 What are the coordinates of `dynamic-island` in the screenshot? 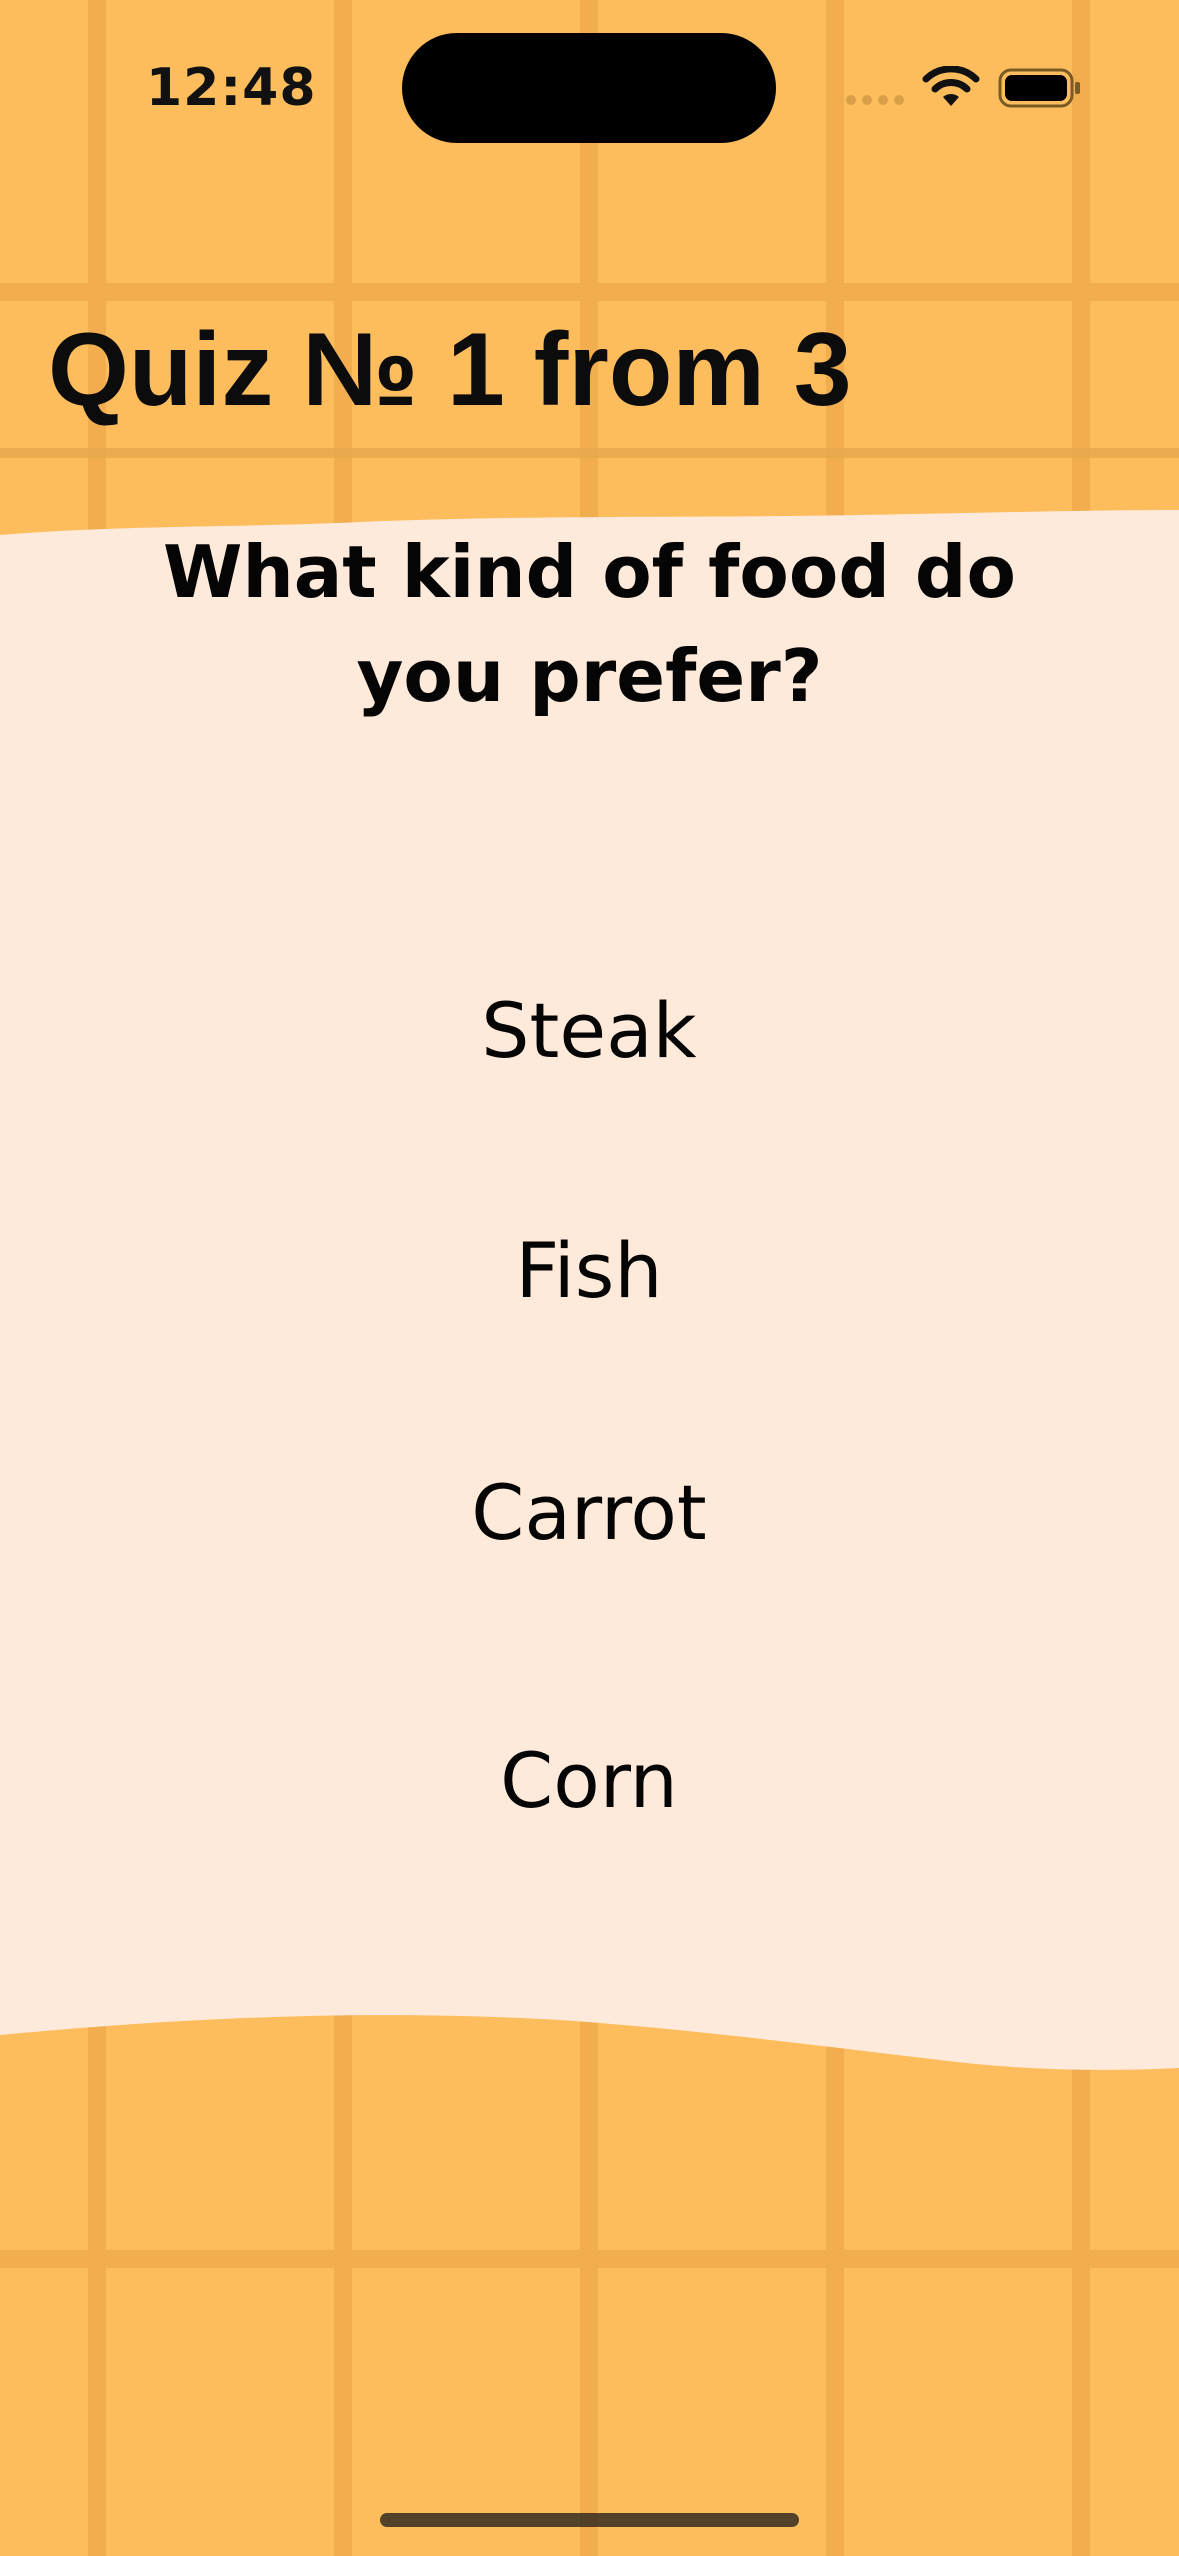 It's located at (589, 88).